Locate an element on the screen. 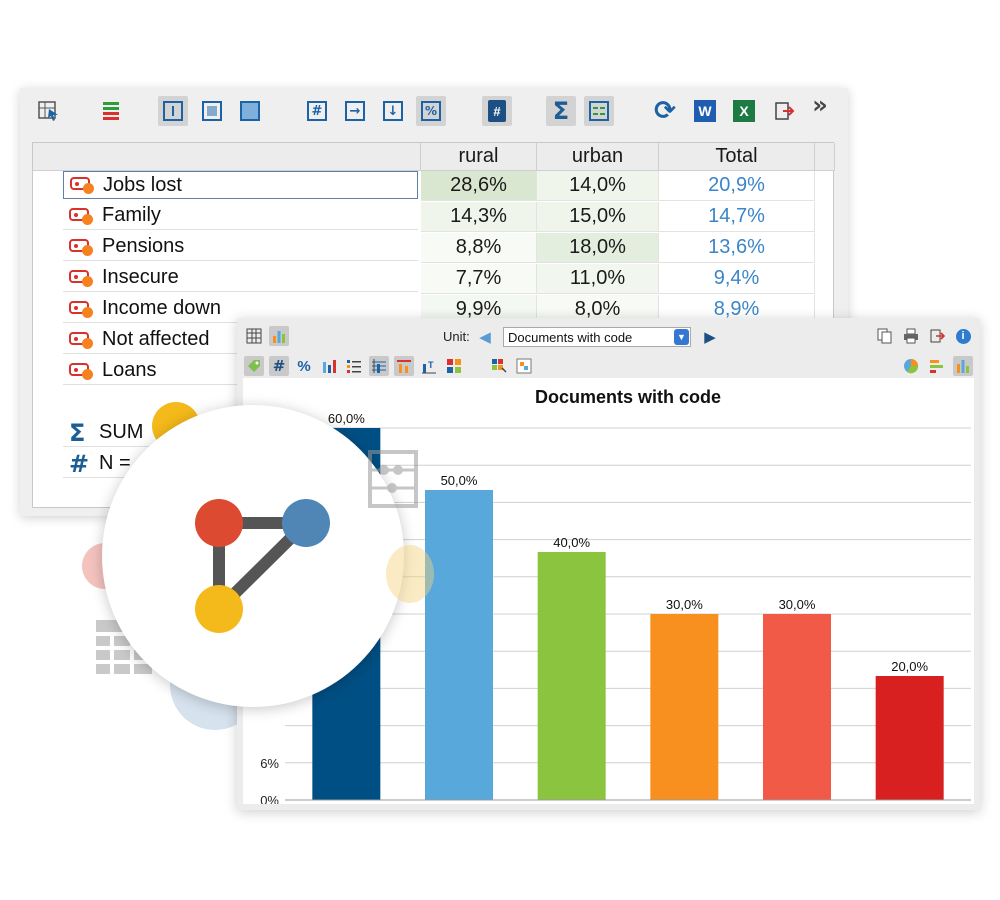 The height and width of the screenshot is (900, 1000). select-table-icon is located at coordinates (49, 111).